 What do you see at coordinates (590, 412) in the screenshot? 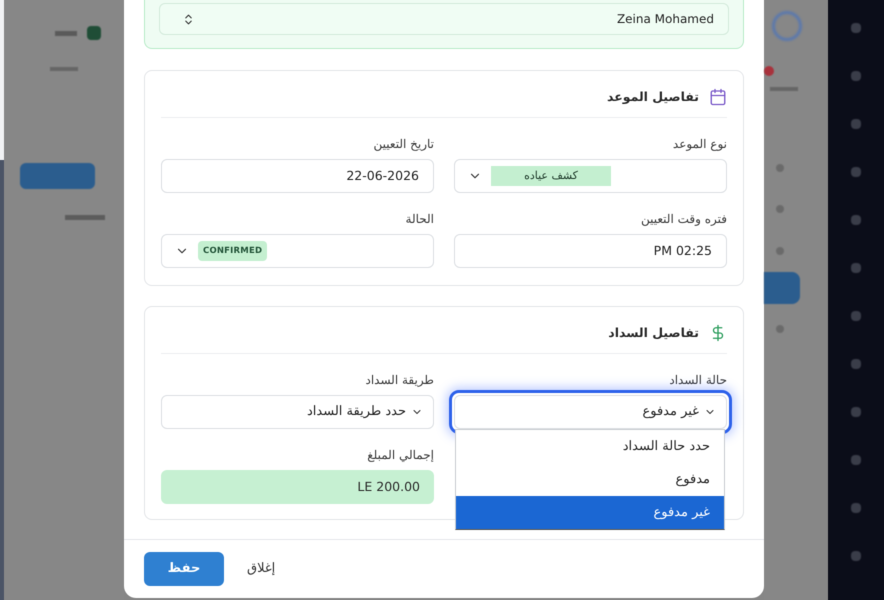
I see `select-field: غير مدفوع` at bounding box center [590, 412].